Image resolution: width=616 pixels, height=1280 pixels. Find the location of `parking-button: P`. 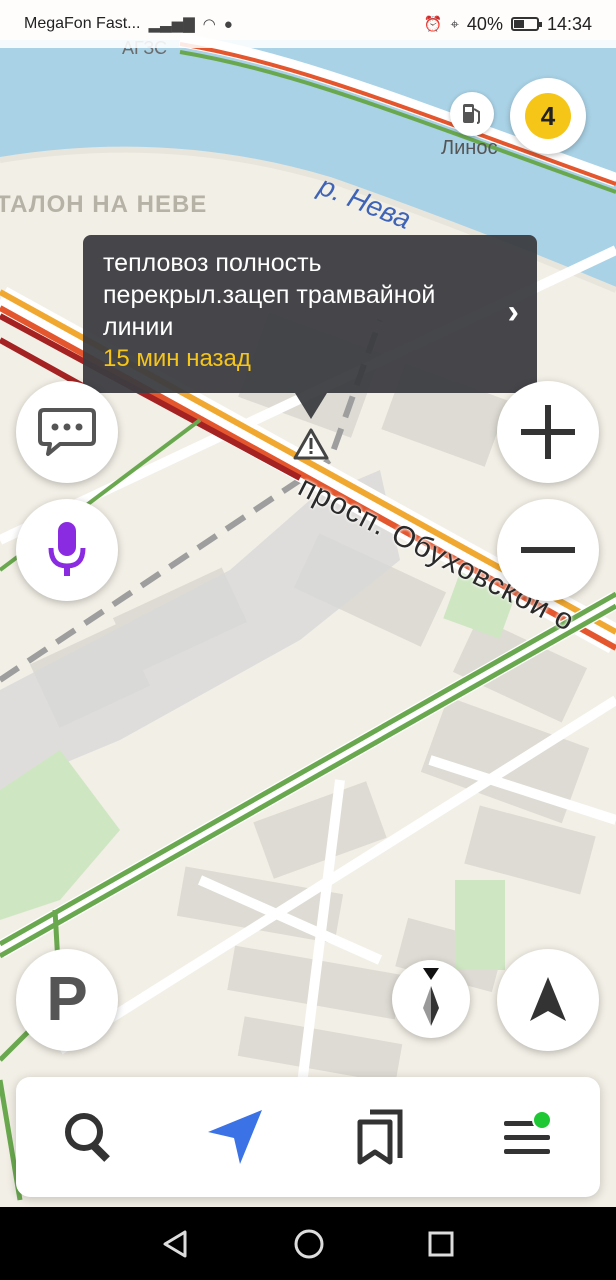

parking-button: P is located at coordinates (67, 1000).